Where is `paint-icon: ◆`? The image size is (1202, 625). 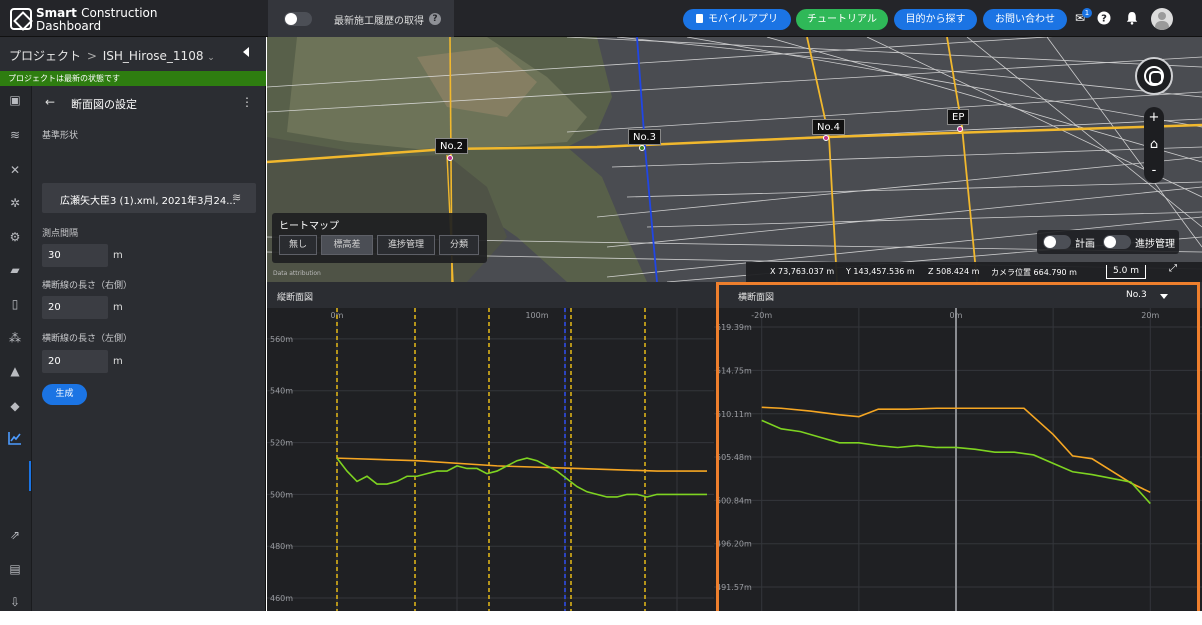 paint-icon: ◆ is located at coordinates (15, 406).